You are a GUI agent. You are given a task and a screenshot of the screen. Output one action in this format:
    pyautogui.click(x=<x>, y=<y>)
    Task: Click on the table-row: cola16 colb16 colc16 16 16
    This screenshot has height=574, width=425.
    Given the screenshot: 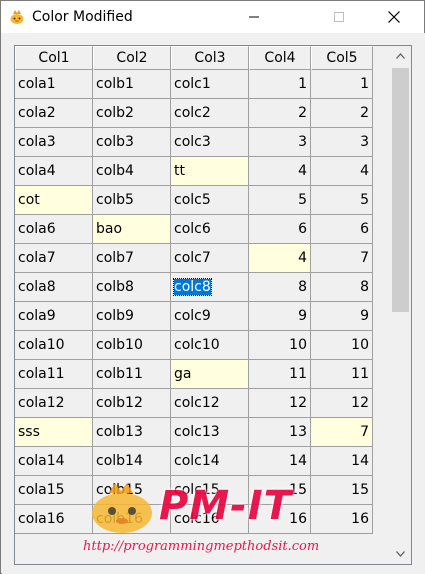 What is the action you would take?
    pyautogui.click(x=202, y=519)
    